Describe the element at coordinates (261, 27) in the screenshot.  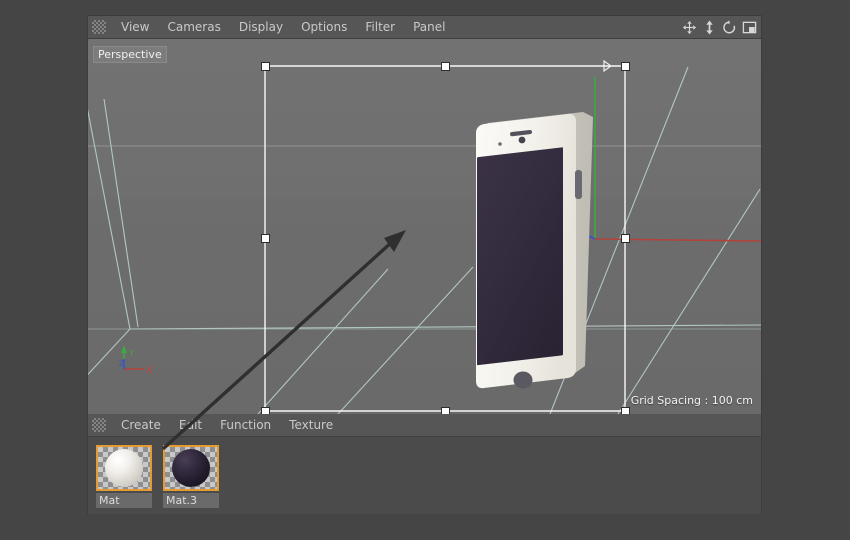
I see `menu-item-display: Display` at that location.